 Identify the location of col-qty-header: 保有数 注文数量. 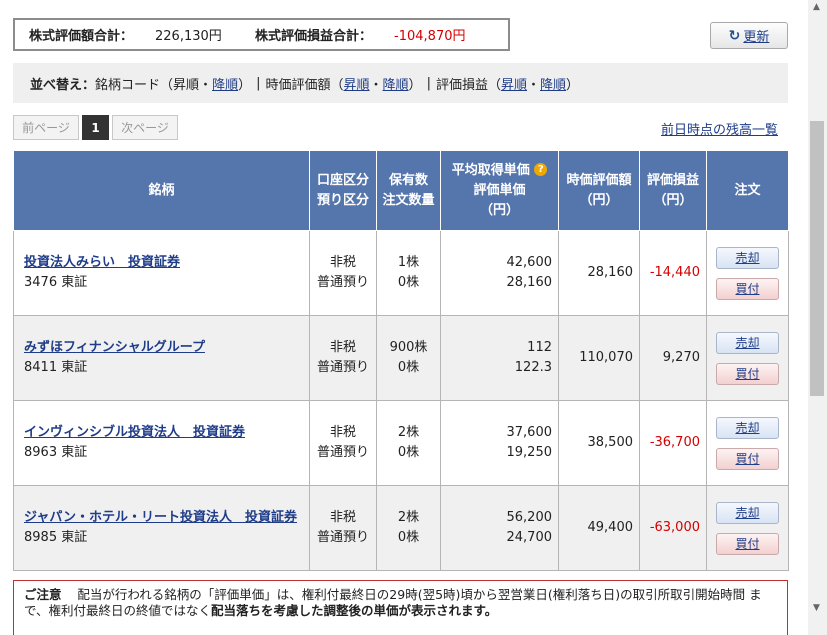
(408, 190).